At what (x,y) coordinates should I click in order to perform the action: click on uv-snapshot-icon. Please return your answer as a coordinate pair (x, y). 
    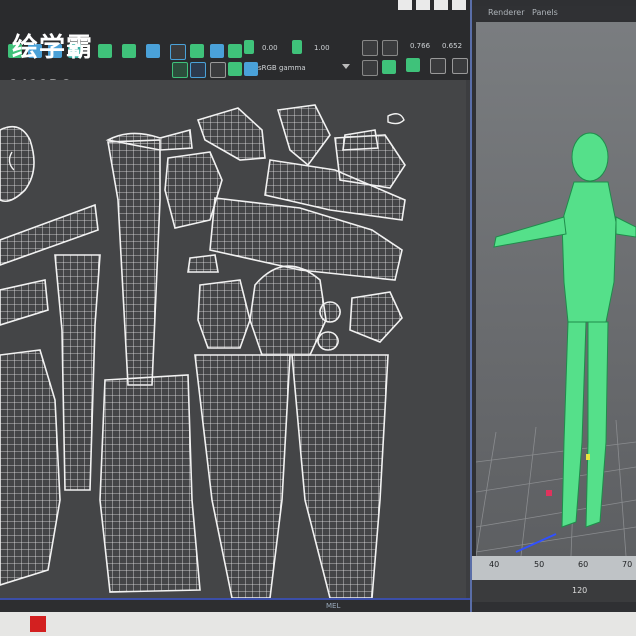
    Looking at the image, I should click on (389, 67).